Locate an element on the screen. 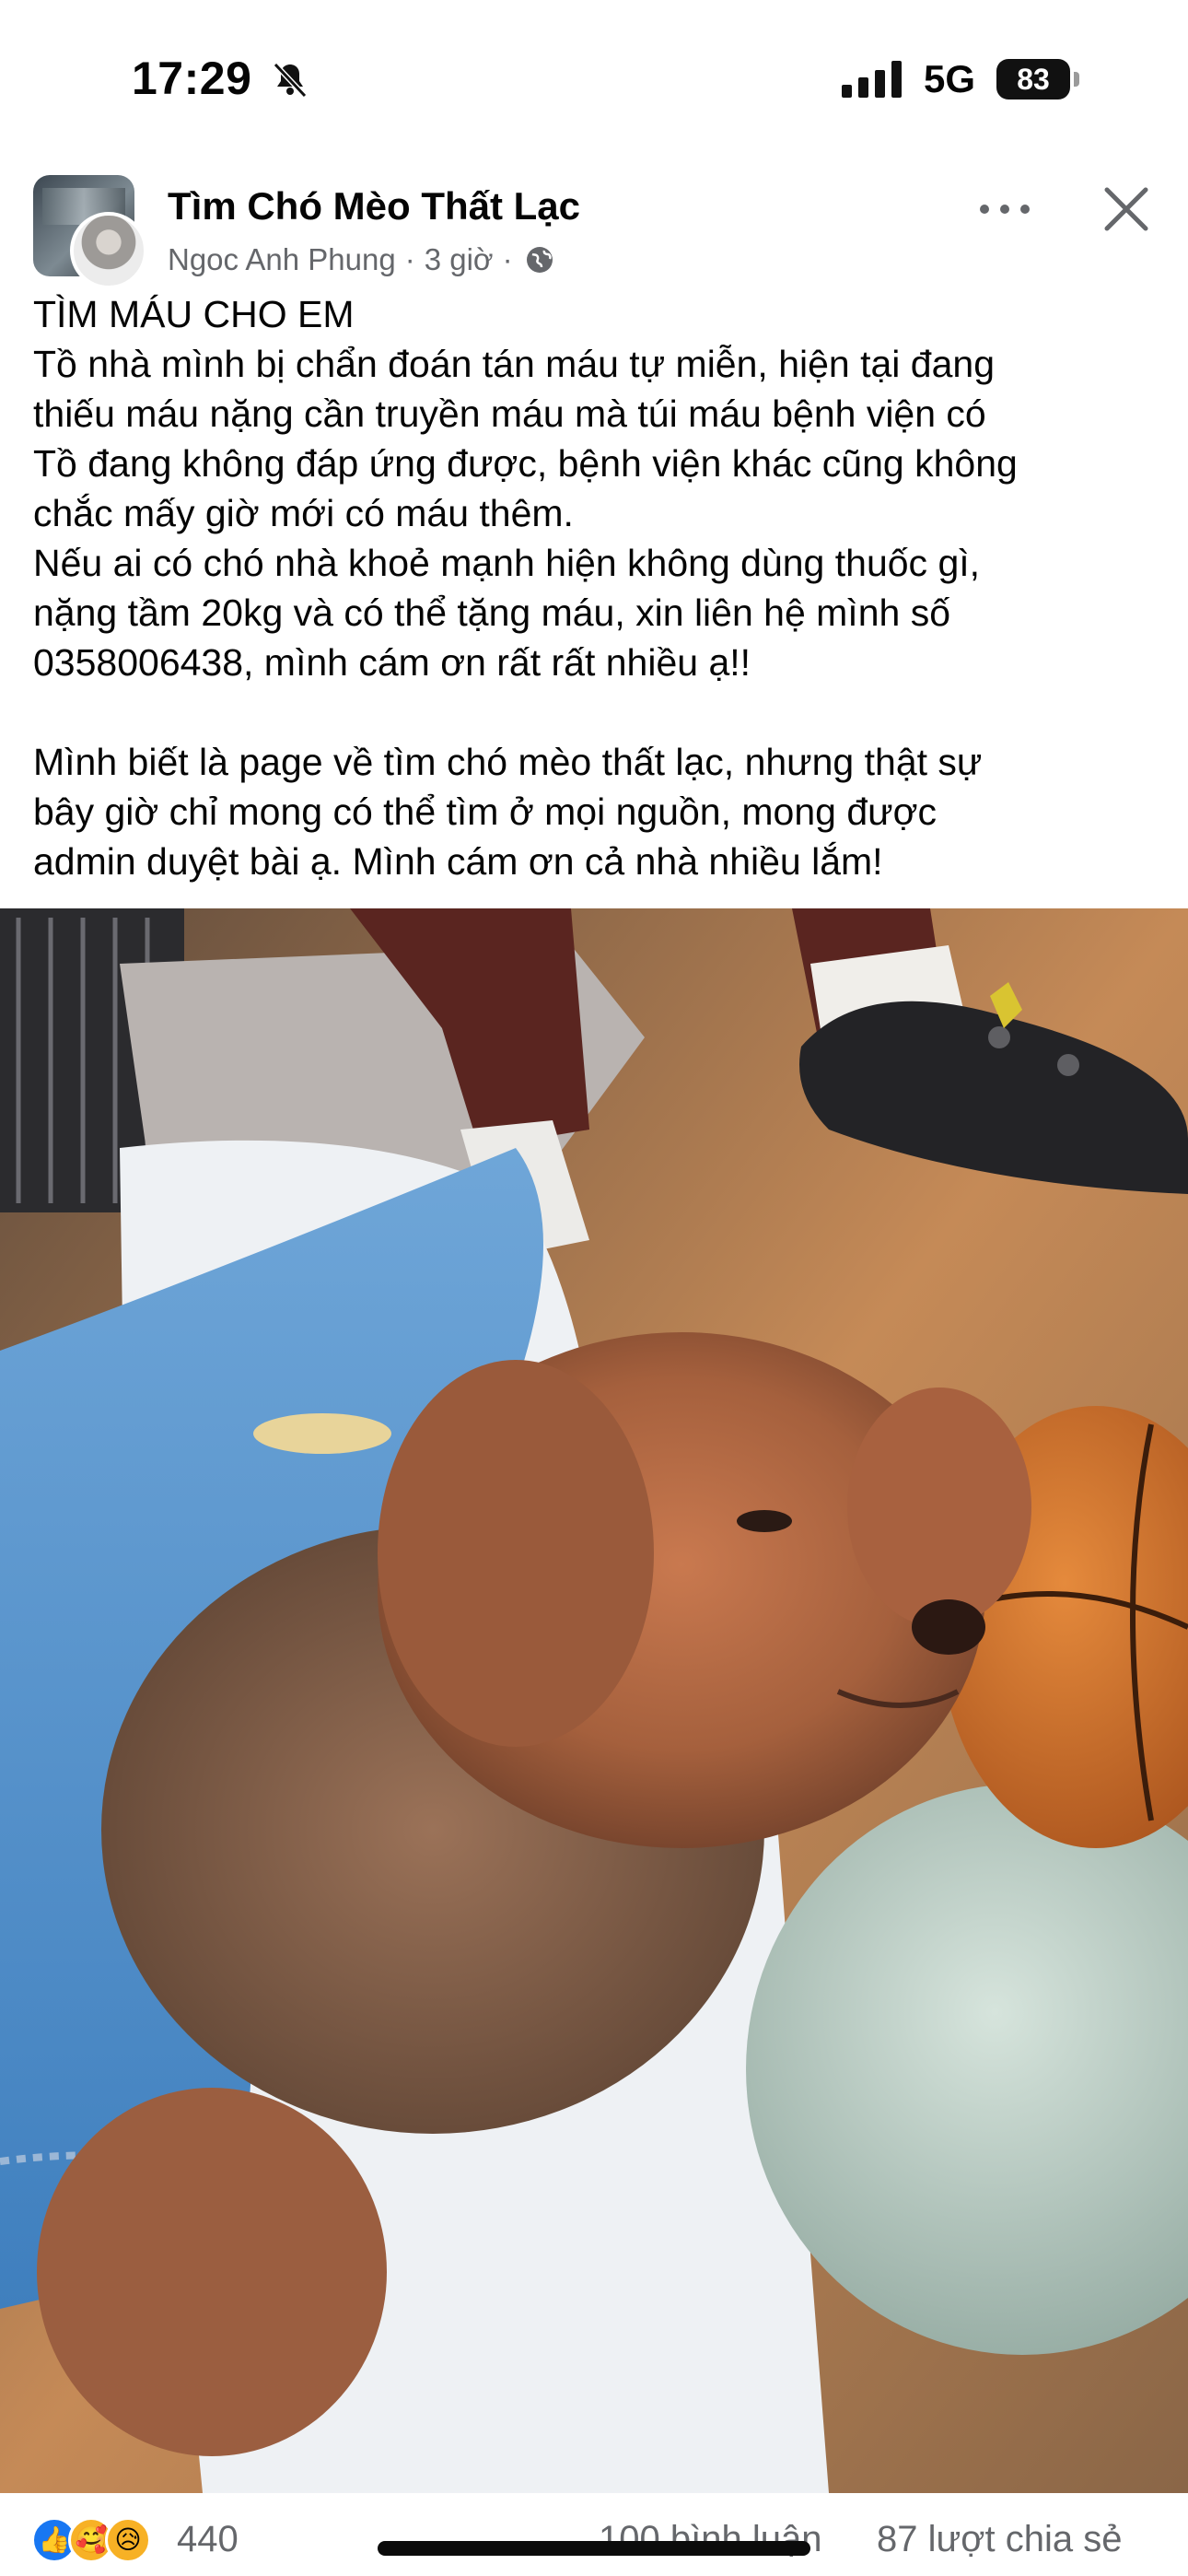 This screenshot has height=2576, width=1188. post-meta: Ngoc Anh Phung · 3 giờ · is located at coordinates (361, 259).